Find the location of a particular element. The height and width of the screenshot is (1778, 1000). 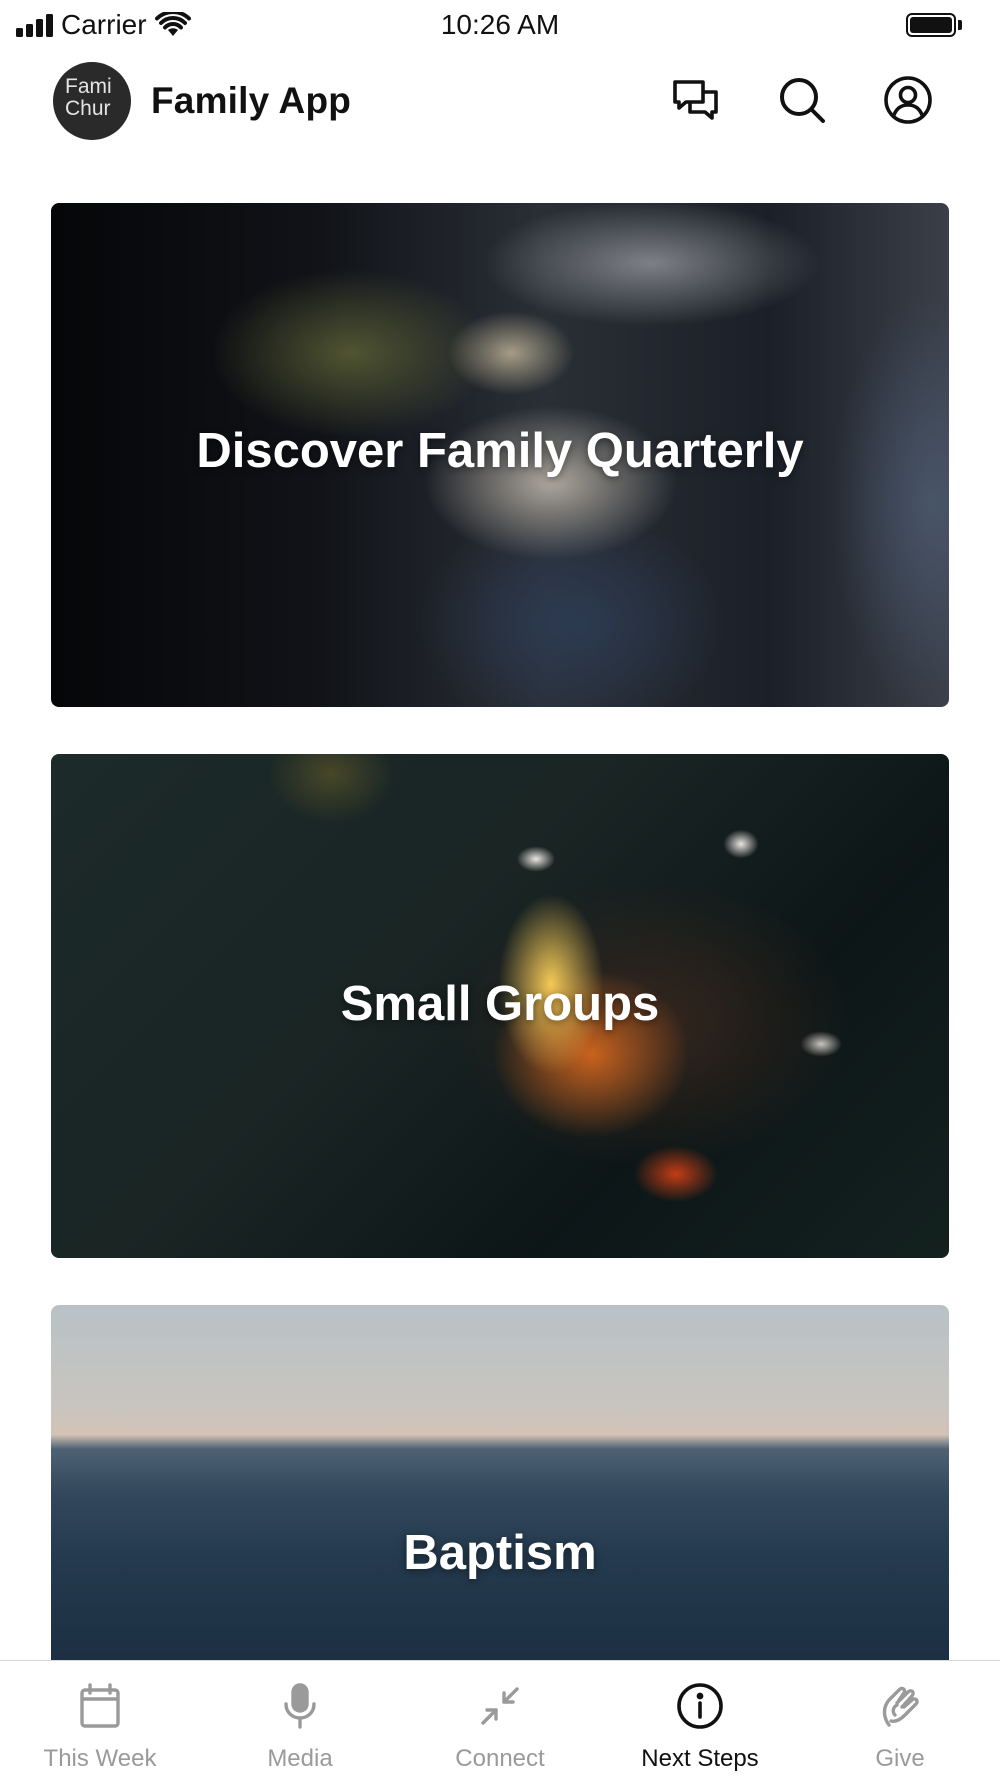

profile-icon is located at coordinates (908, 100).